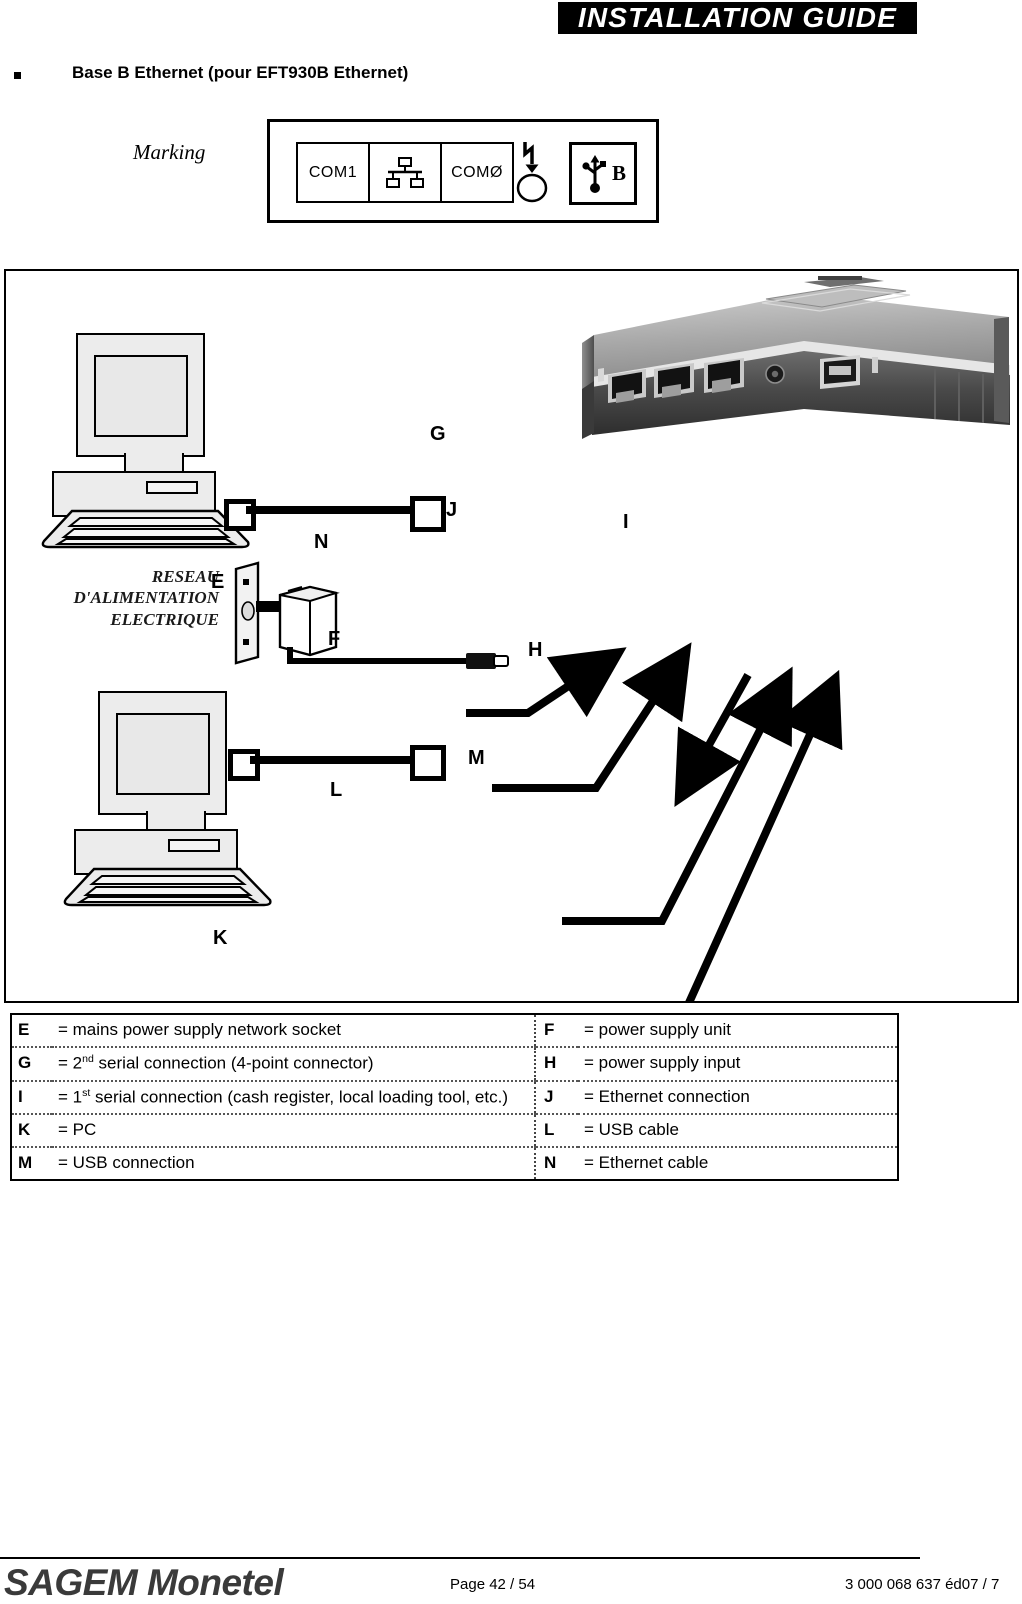 The width and height of the screenshot is (1022, 1604). I want to click on label-f: F, so click(334, 639).